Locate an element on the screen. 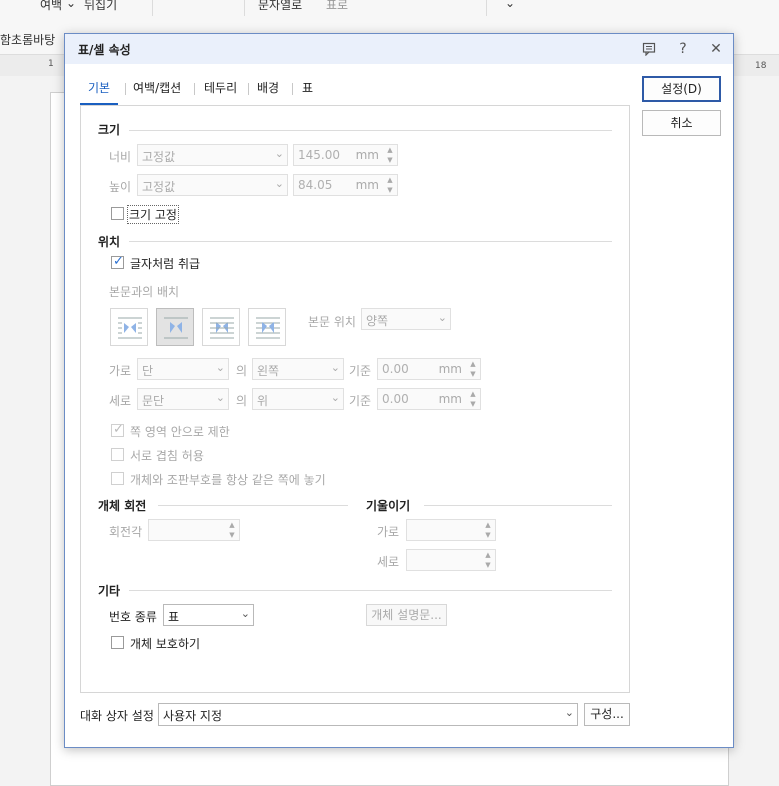 The width and height of the screenshot is (779, 786). number-type-value: 표 is located at coordinates (174, 617).